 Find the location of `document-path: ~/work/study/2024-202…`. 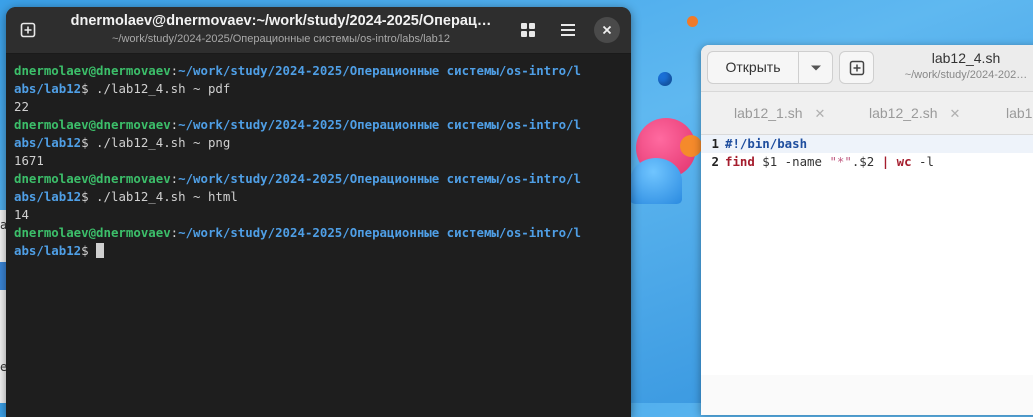

document-path: ~/work/study/2024-202… is located at coordinates (966, 75).